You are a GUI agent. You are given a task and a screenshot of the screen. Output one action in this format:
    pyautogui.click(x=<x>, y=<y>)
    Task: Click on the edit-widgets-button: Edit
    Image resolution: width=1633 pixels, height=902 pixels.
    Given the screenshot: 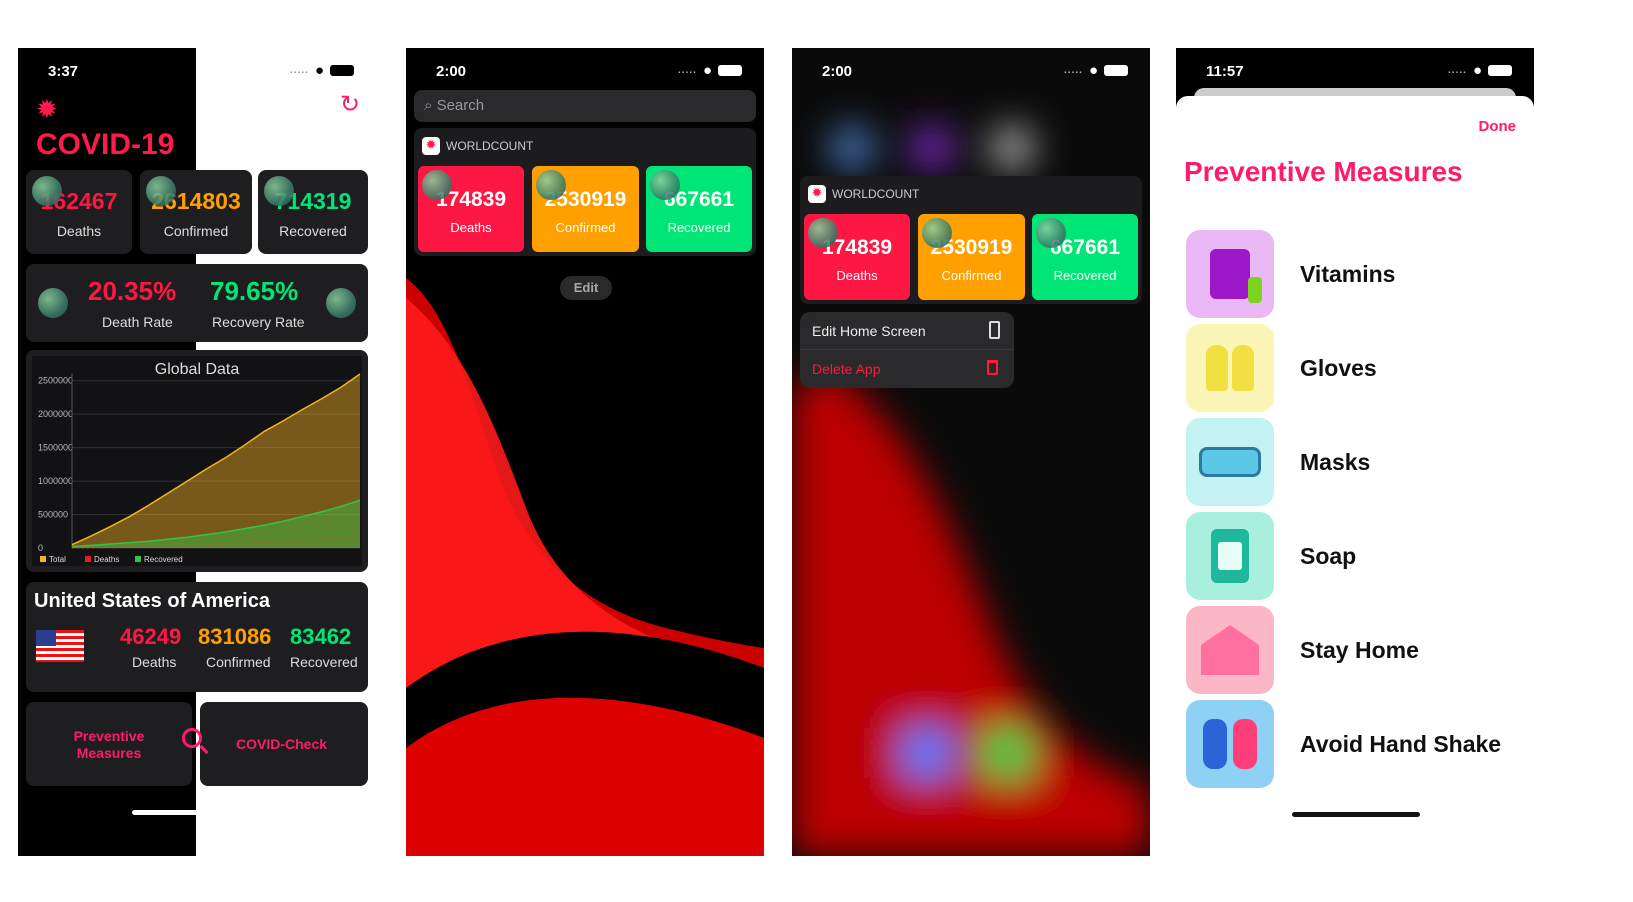 What is the action you would take?
    pyautogui.click(x=586, y=288)
    